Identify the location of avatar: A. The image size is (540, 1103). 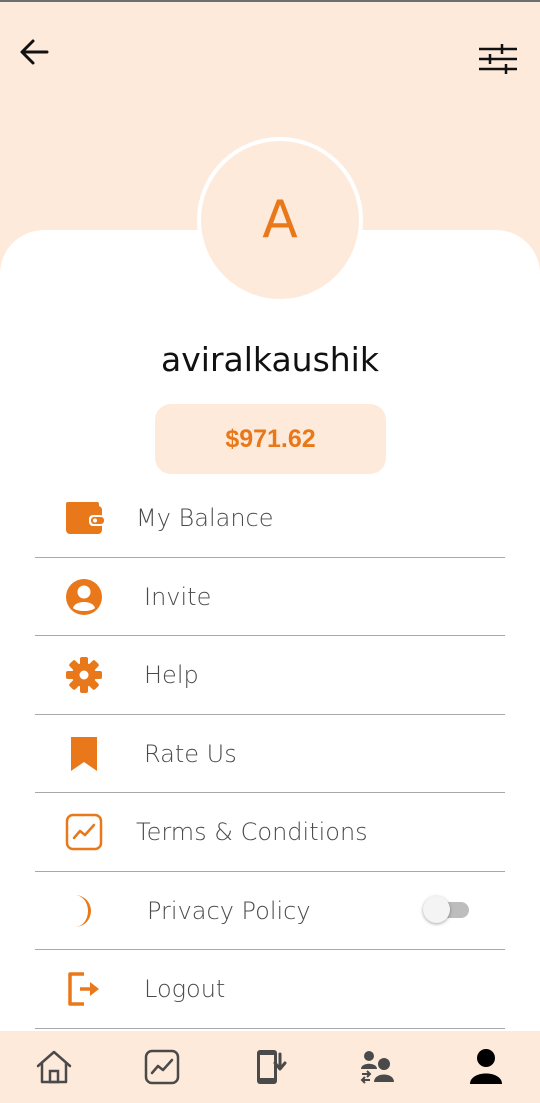
(280, 220).